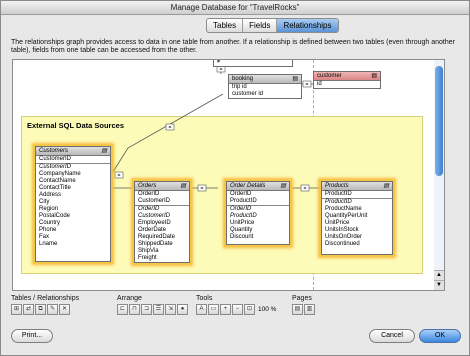  What do you see at coordinates (129, 298) in the screenshot?
I see `arrange-label: Arrange` at bounding box center [129, 298].